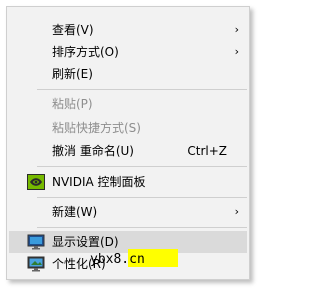 This screenshot has width=320, height=289. Describe the element at coordinates (85, 52) in the screenshot. I see `menu-item-label: 排序方式(O)` at that location.